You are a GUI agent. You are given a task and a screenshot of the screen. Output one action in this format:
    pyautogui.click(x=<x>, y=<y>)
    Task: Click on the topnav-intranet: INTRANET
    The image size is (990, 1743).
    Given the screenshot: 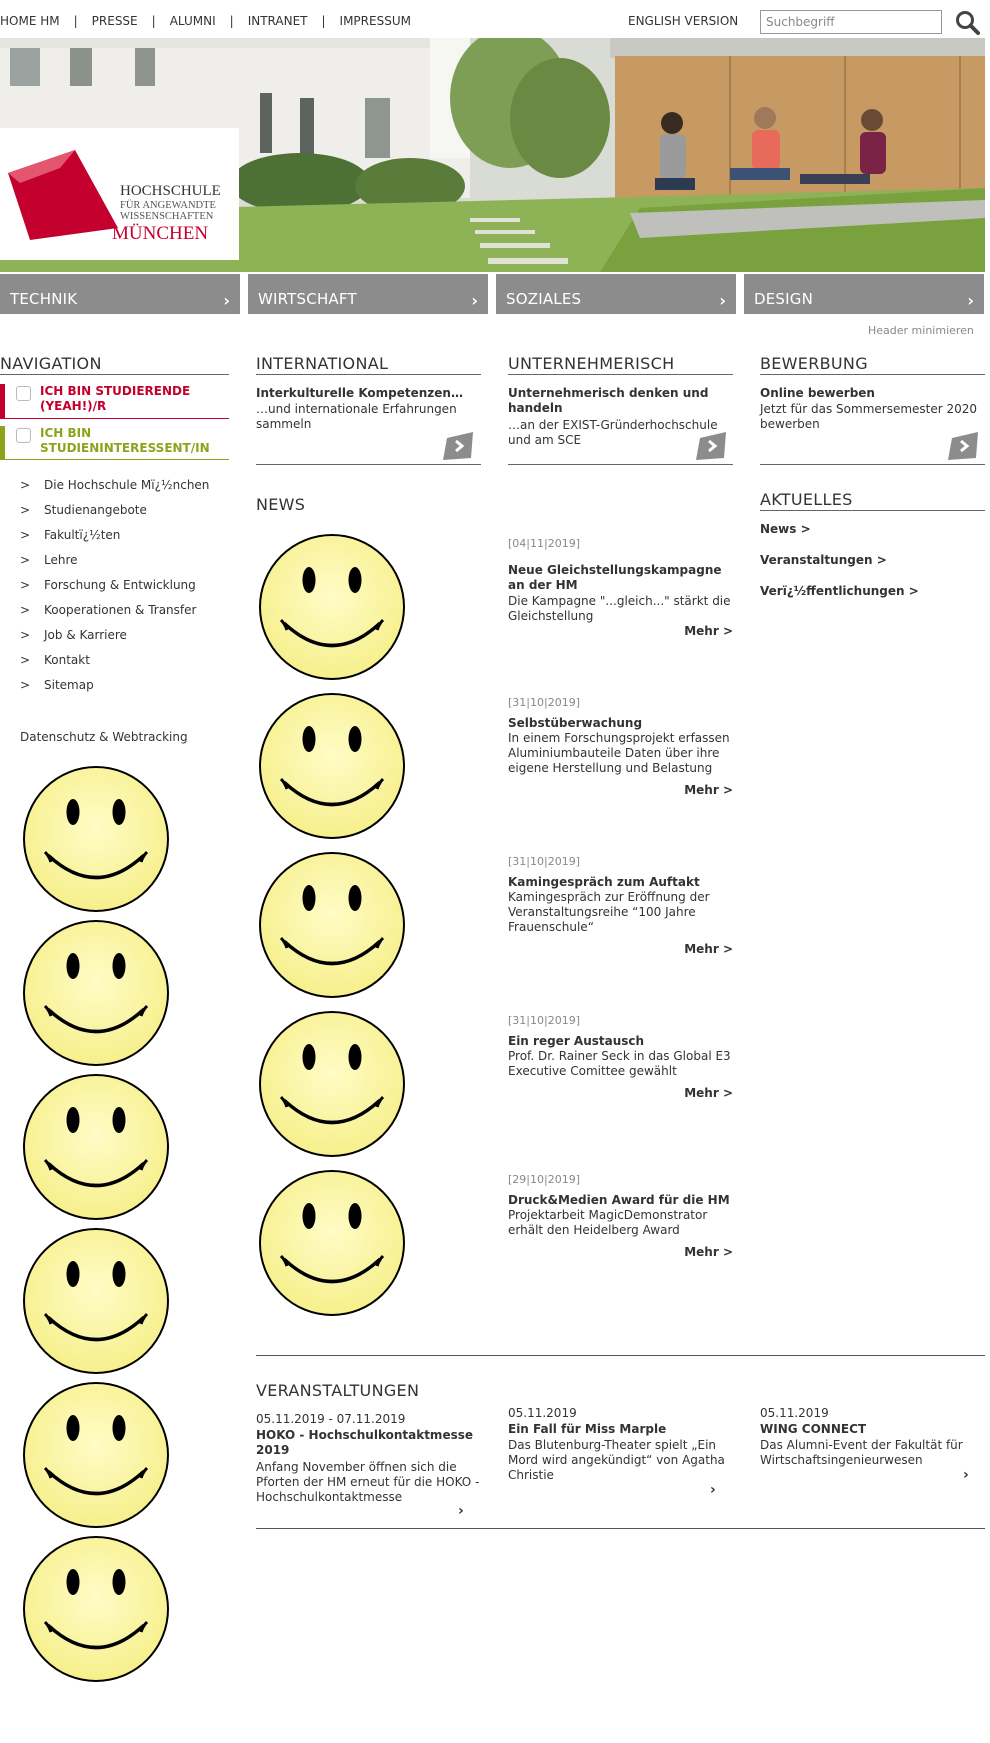 What is the action you would take?
    pyautogui.click(x=278, y=21)
    